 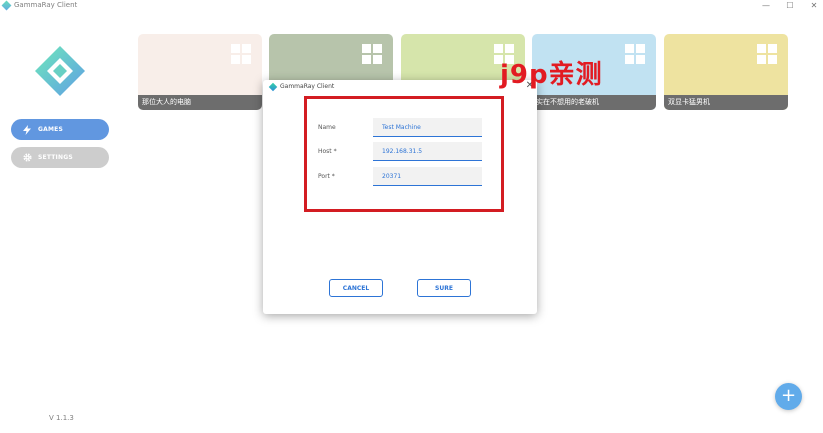 I want to click on host-input, so click(x=427, y=151).